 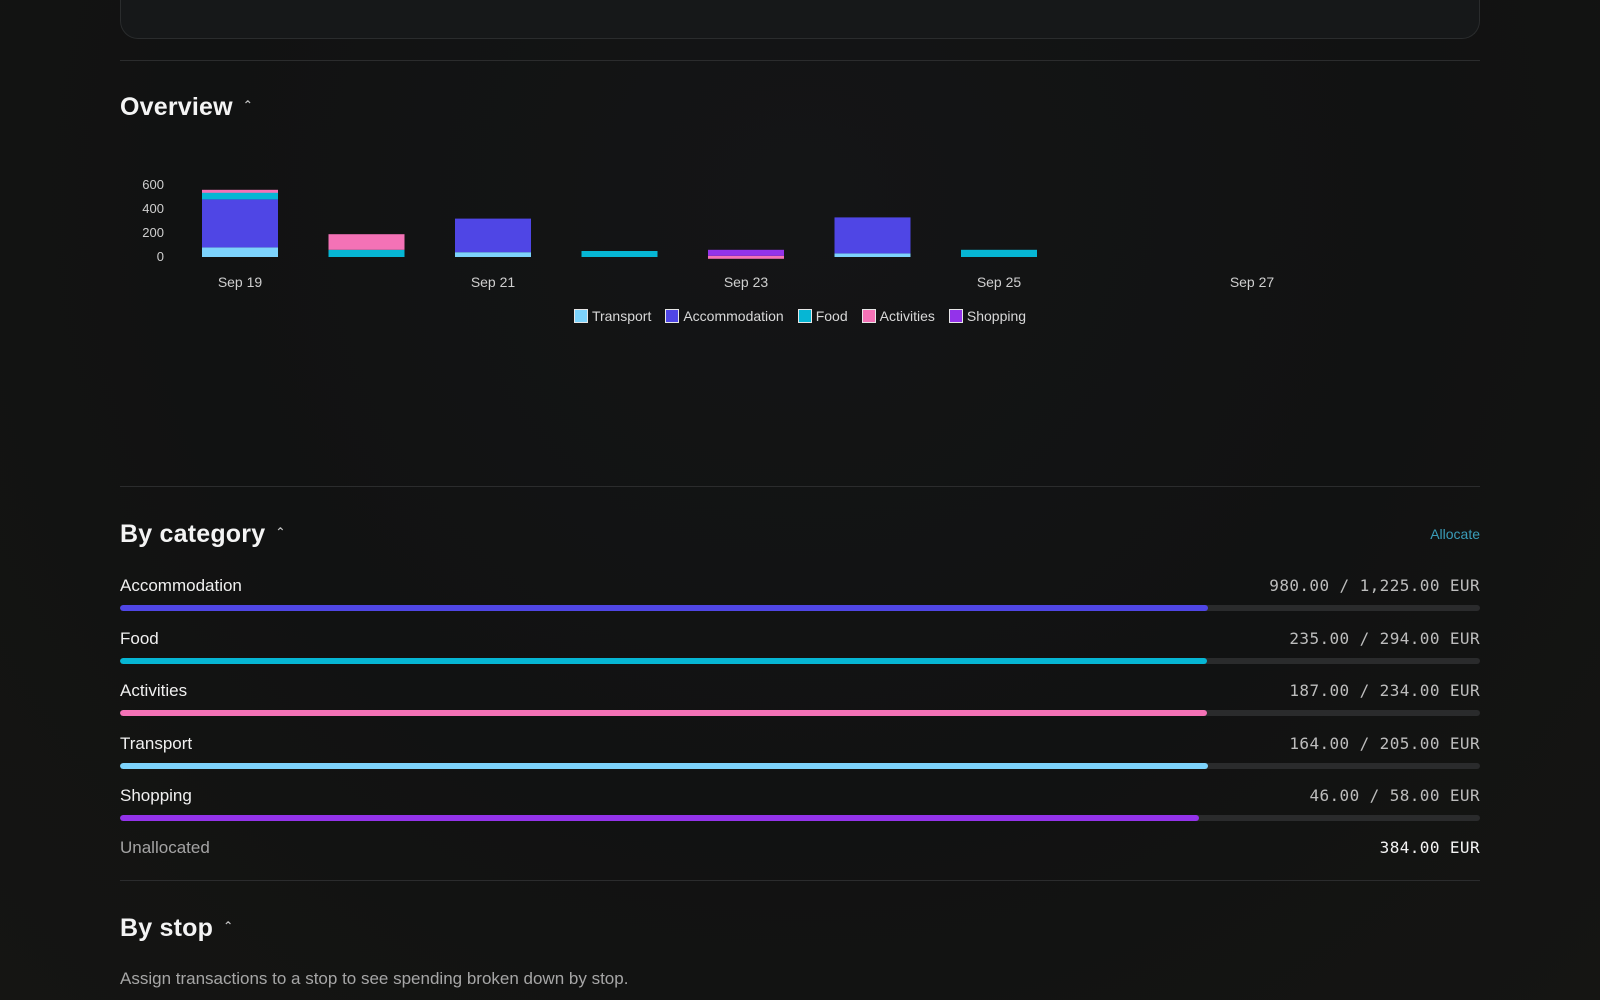 I want to click on unallocated-value: 384.00 EUR, so click(x=1429, y=847).